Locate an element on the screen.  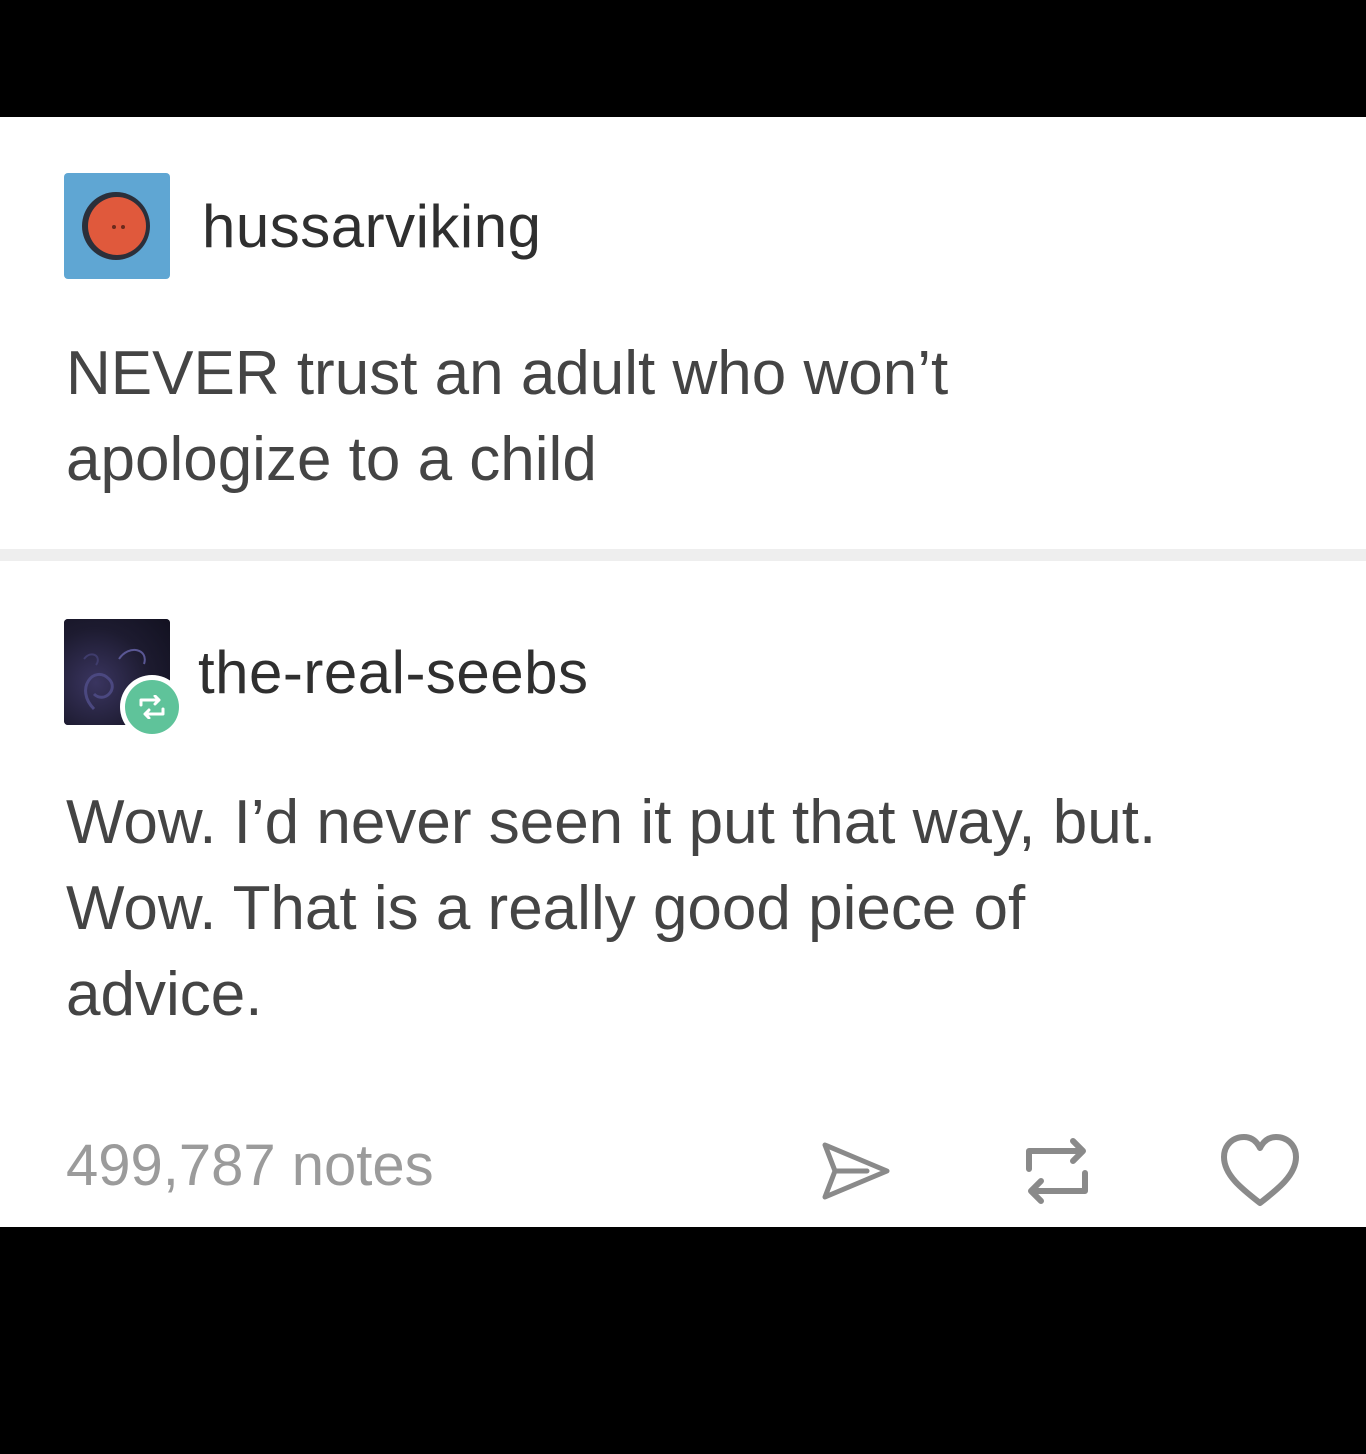
planet-face is located at coordinates (117, 226).